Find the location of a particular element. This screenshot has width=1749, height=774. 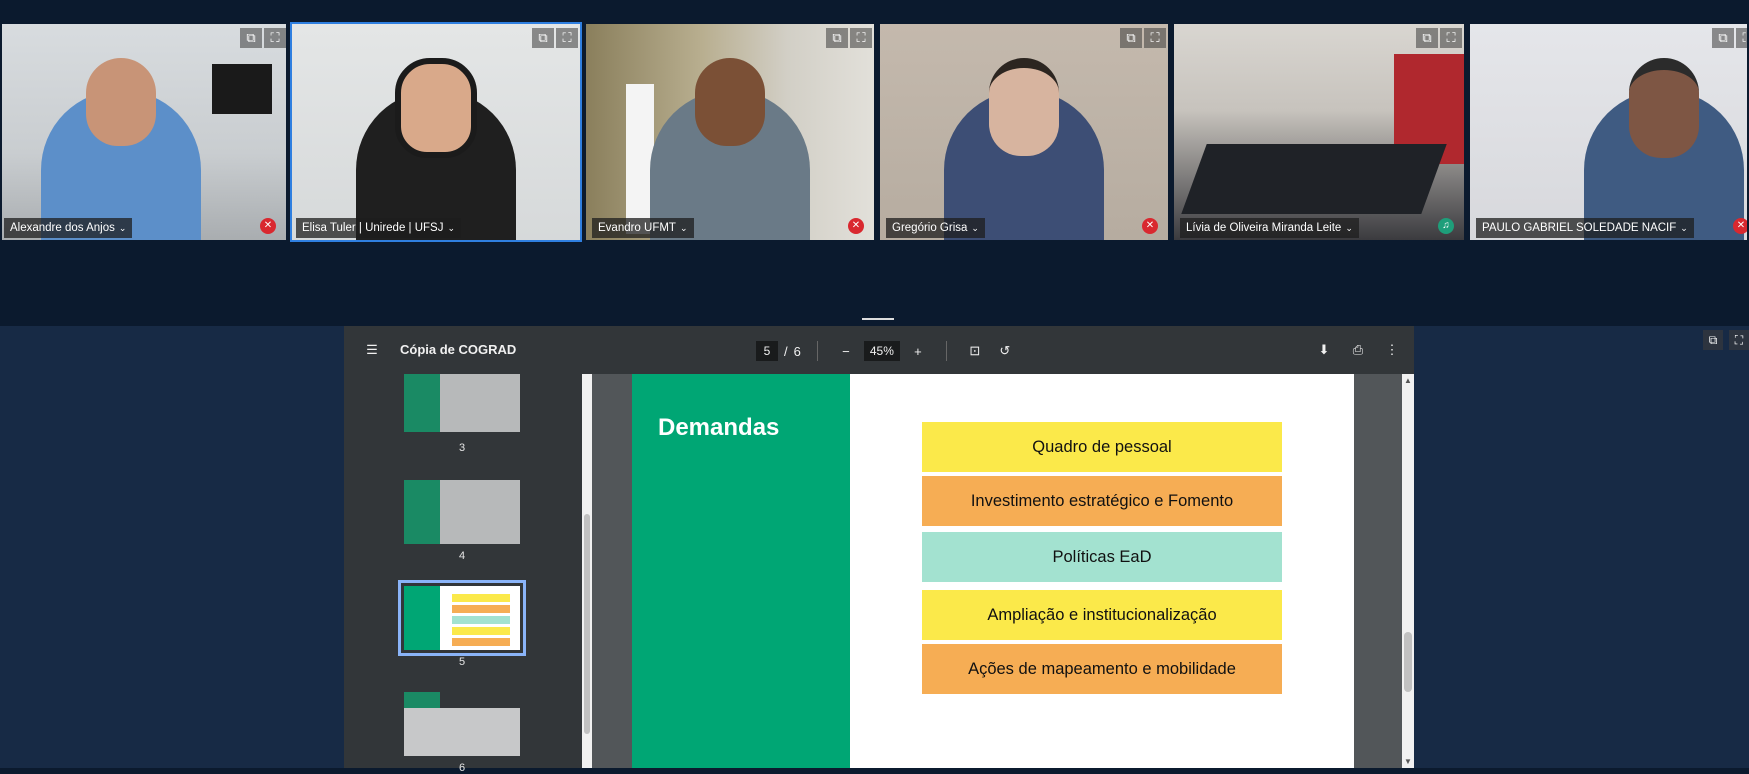

participant-tile: ⧉ ⛶ Gregório Grisa ⌄ ✕ is located at coordinates (1024, 132).